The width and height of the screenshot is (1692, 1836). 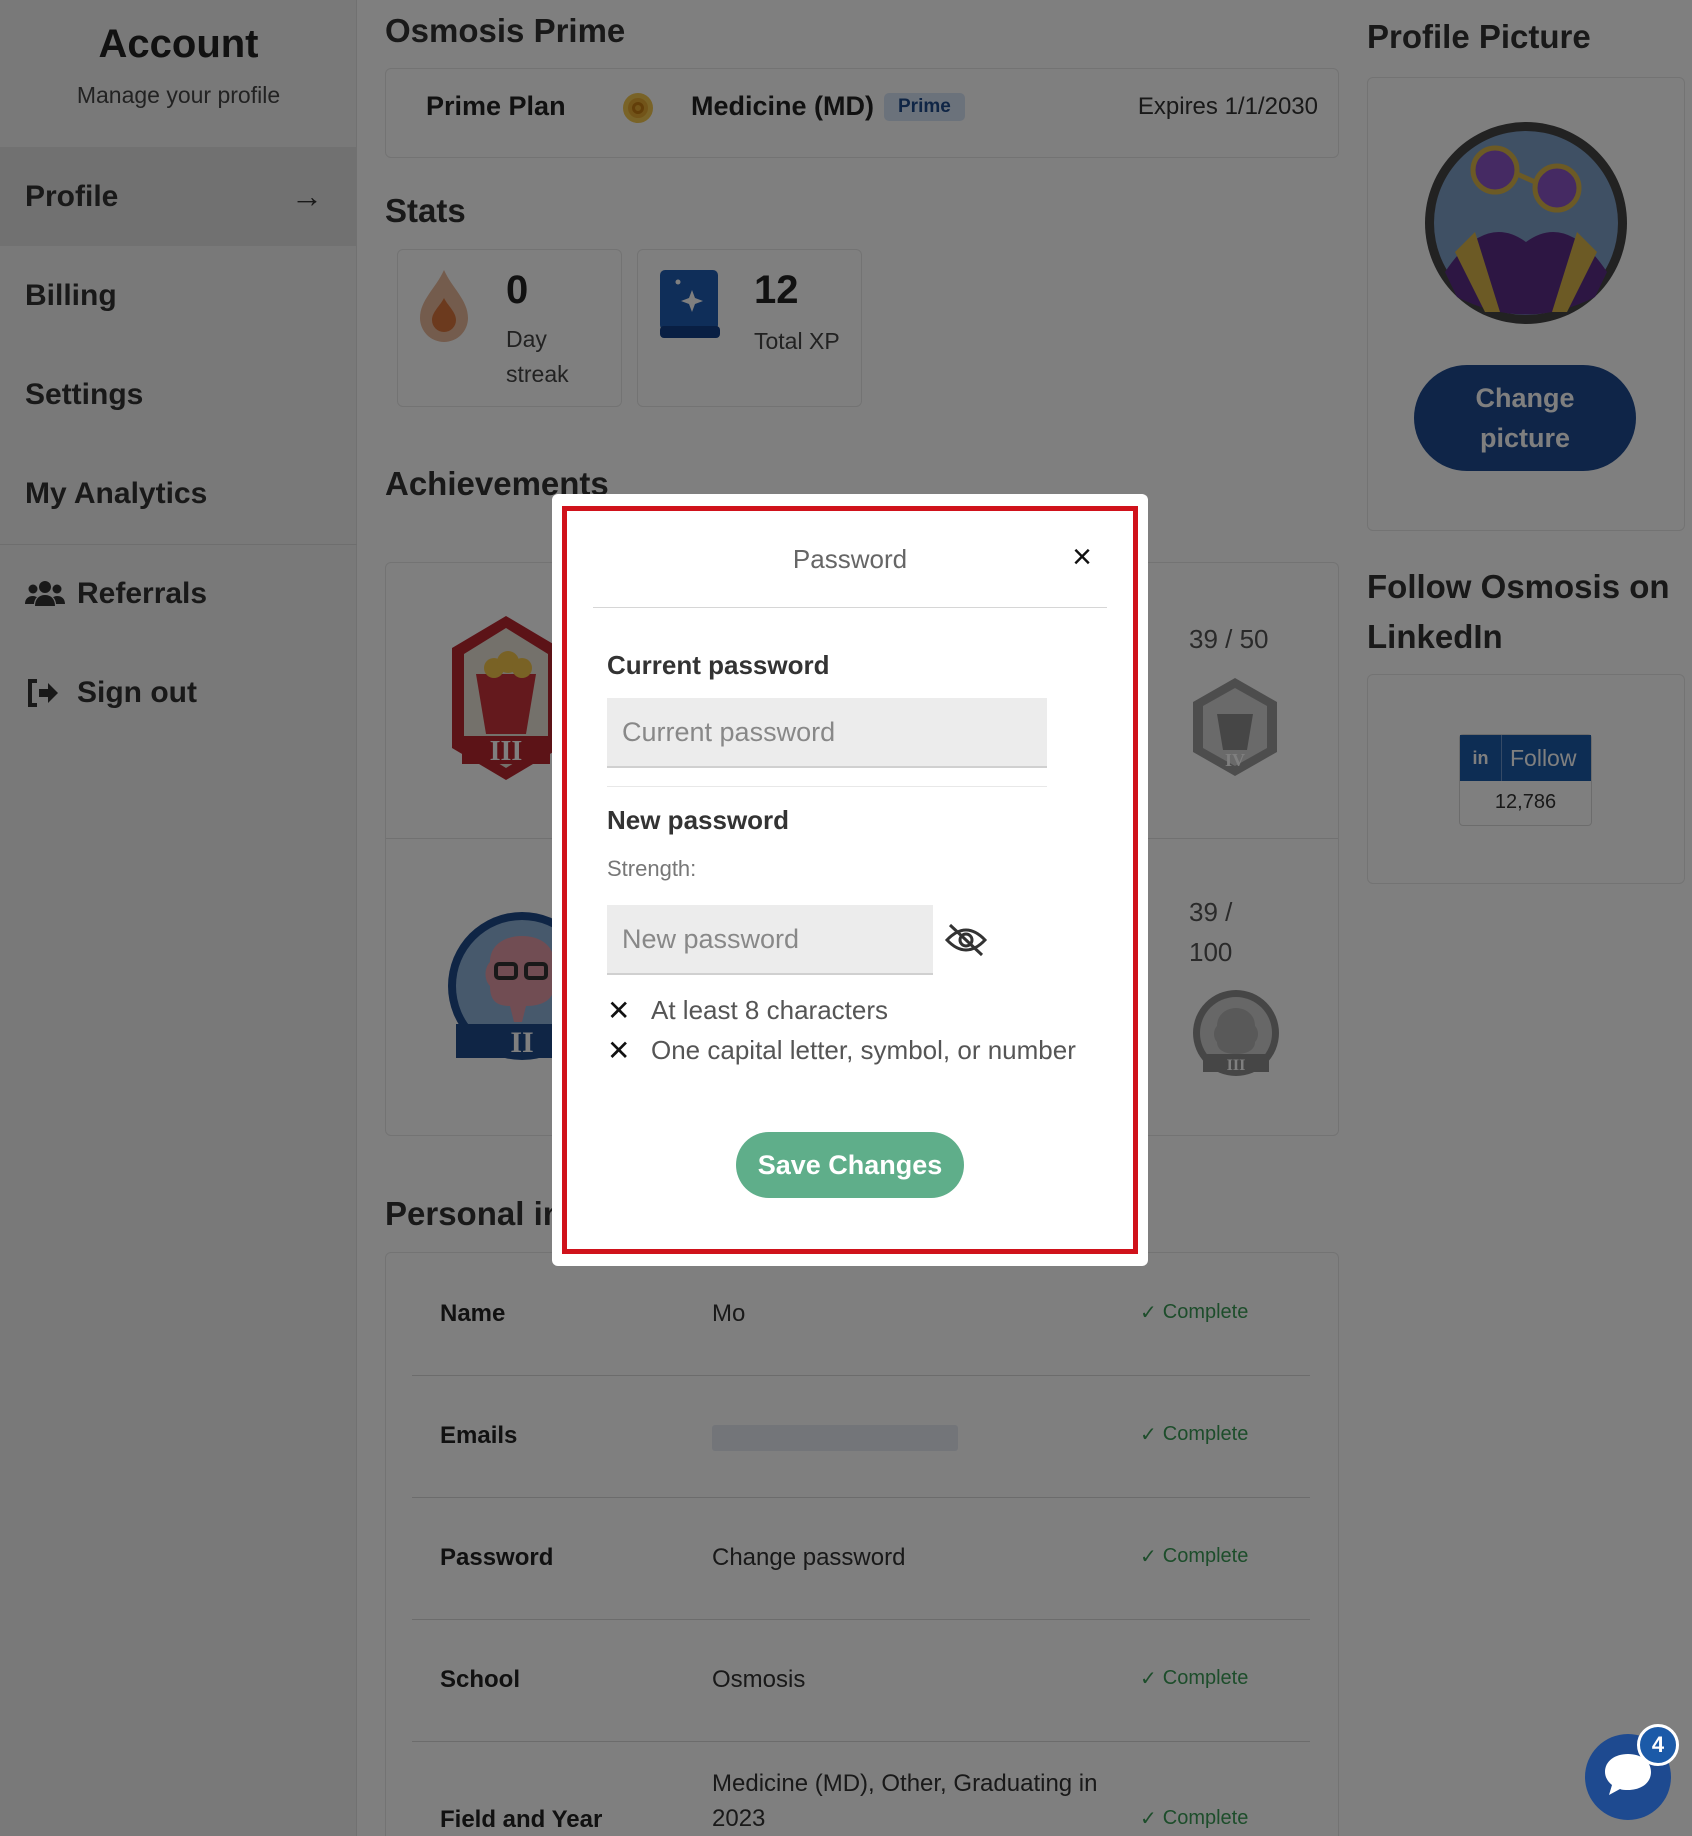 I want to click on new-password-label: New password, so click(x=698, y=820).